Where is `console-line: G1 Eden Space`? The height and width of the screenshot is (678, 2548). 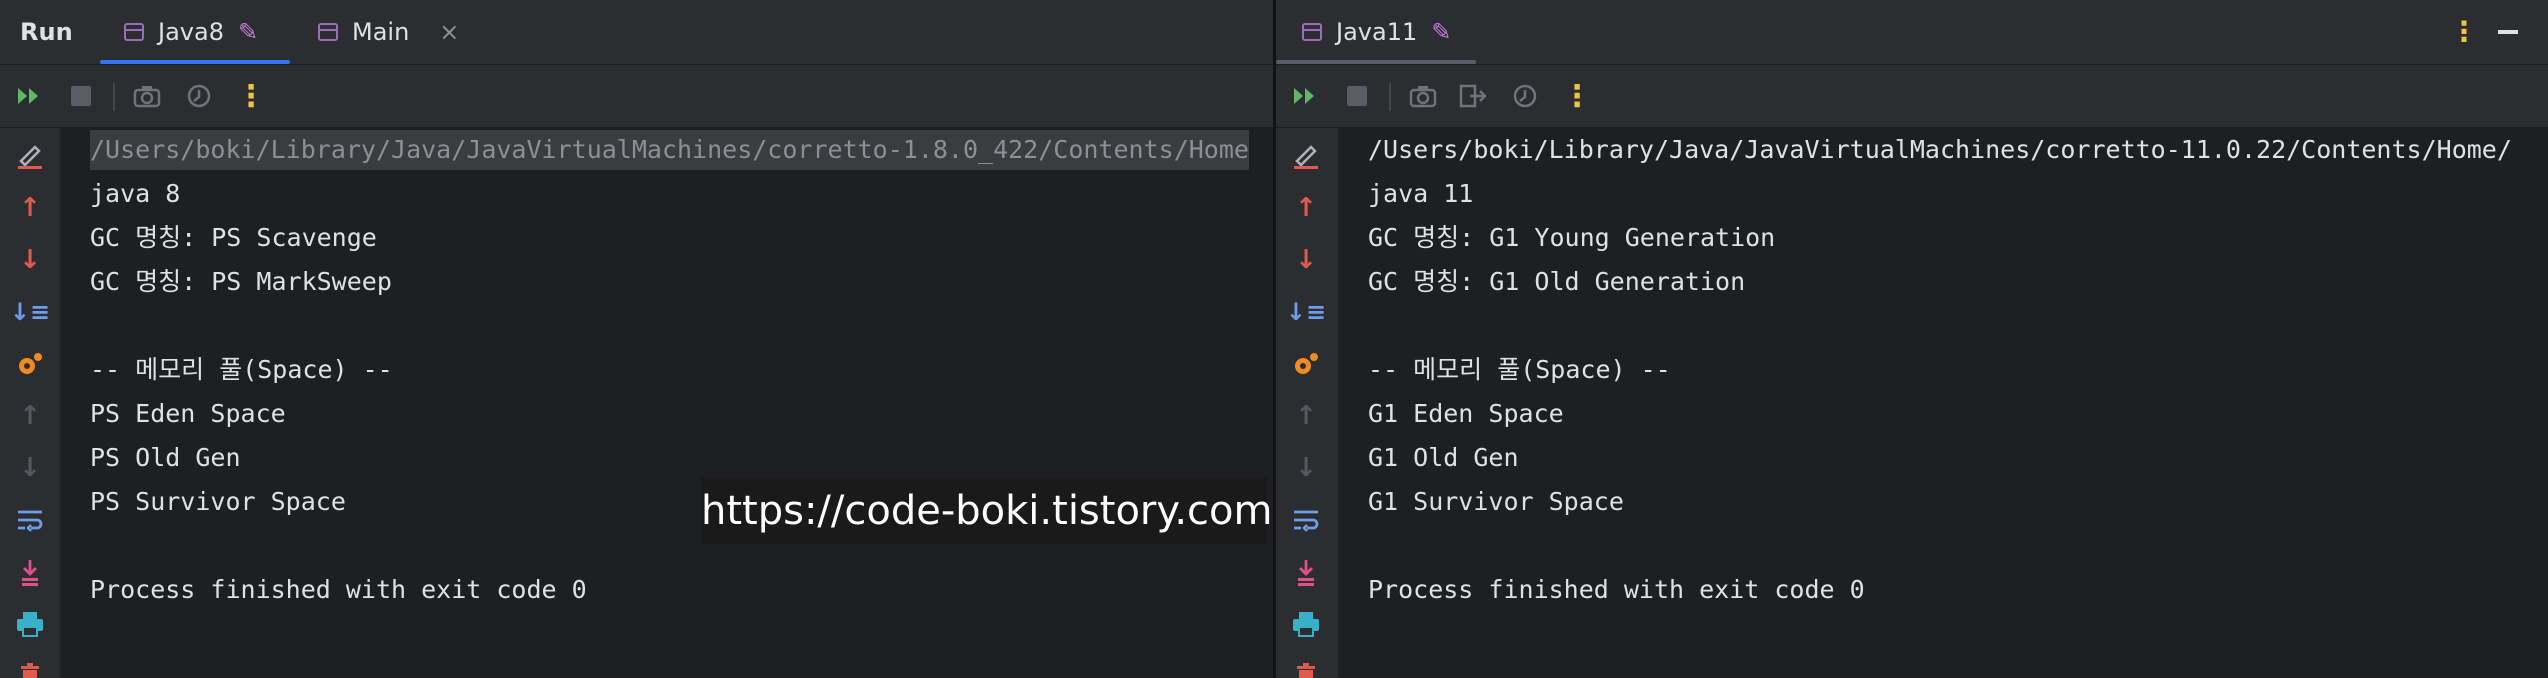
console-line: G1 Eden Space is located at coordinates (1466, 413).